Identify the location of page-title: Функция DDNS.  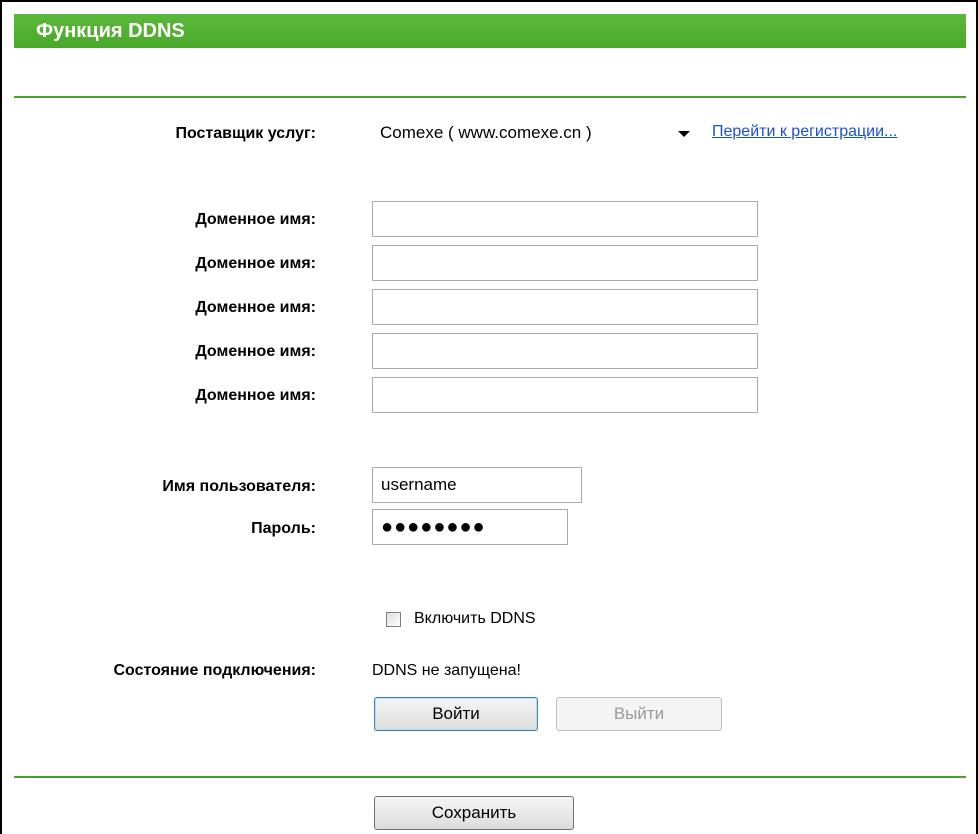
(490, 31).